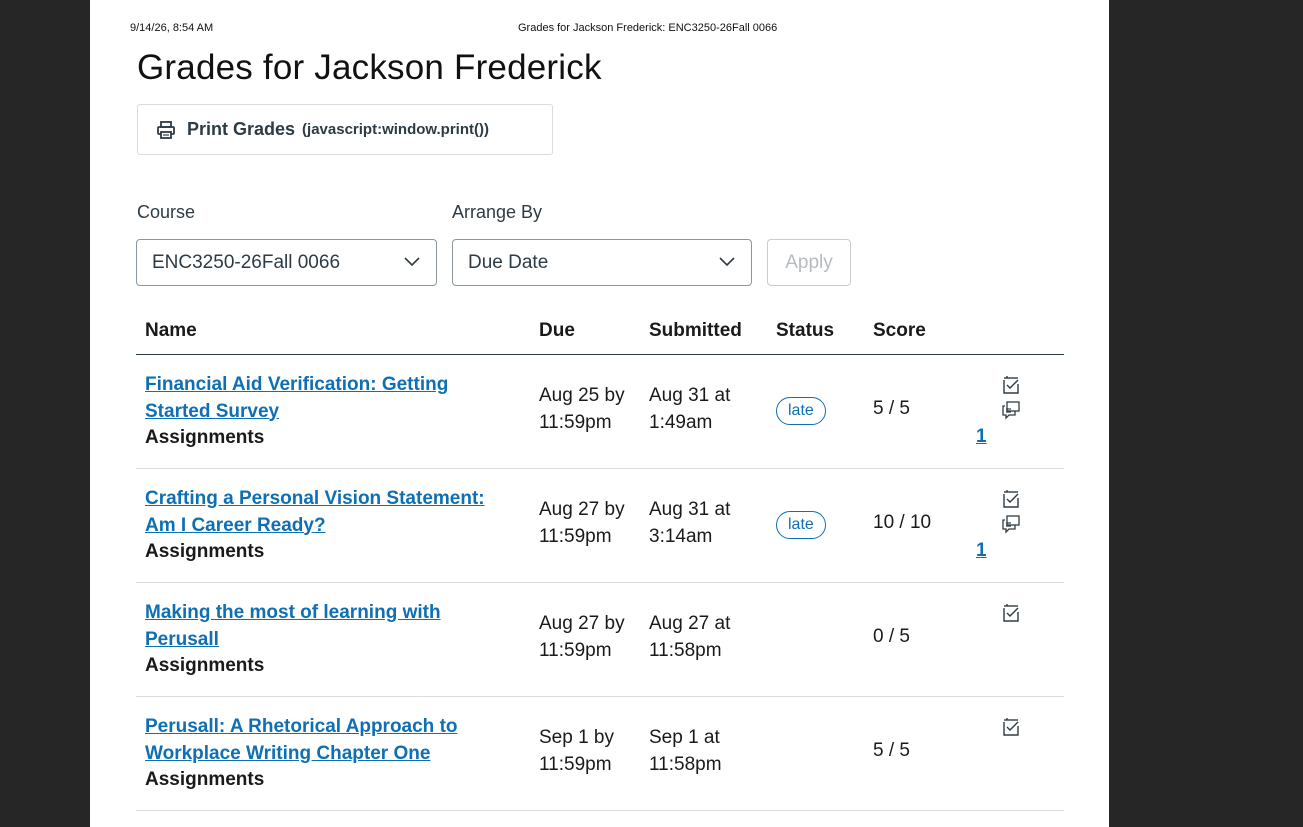 This screenshot has height=827, width=1303. What do you see at coordinates (508, 262) in the screenshot?
I see `arrange-by-value: Due Date` at bounding box center [508, 262].